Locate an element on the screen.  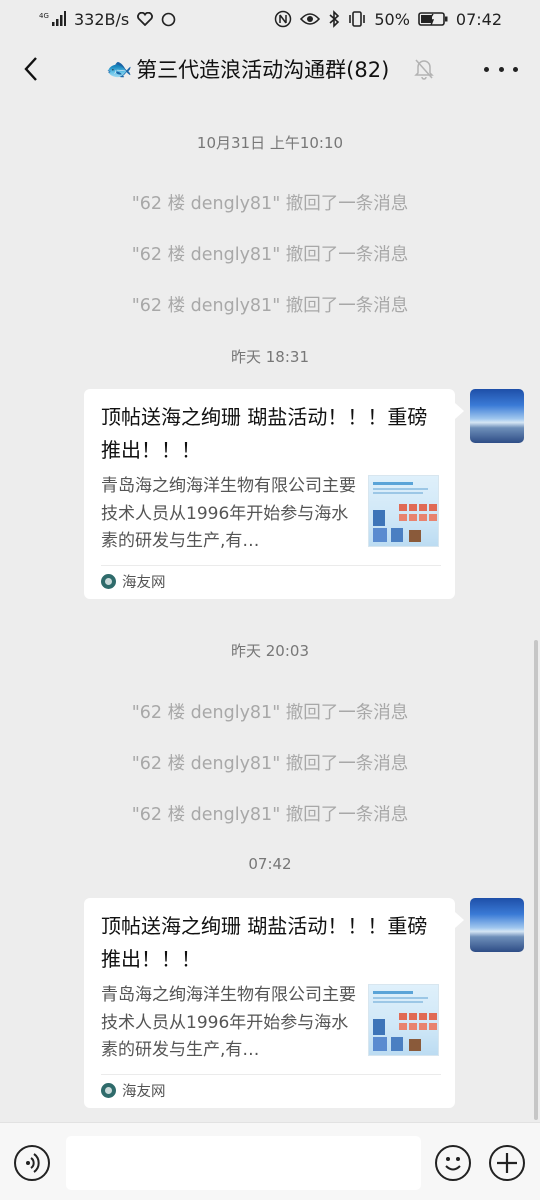
vibrate-icon is located at coordinates (357, 19).